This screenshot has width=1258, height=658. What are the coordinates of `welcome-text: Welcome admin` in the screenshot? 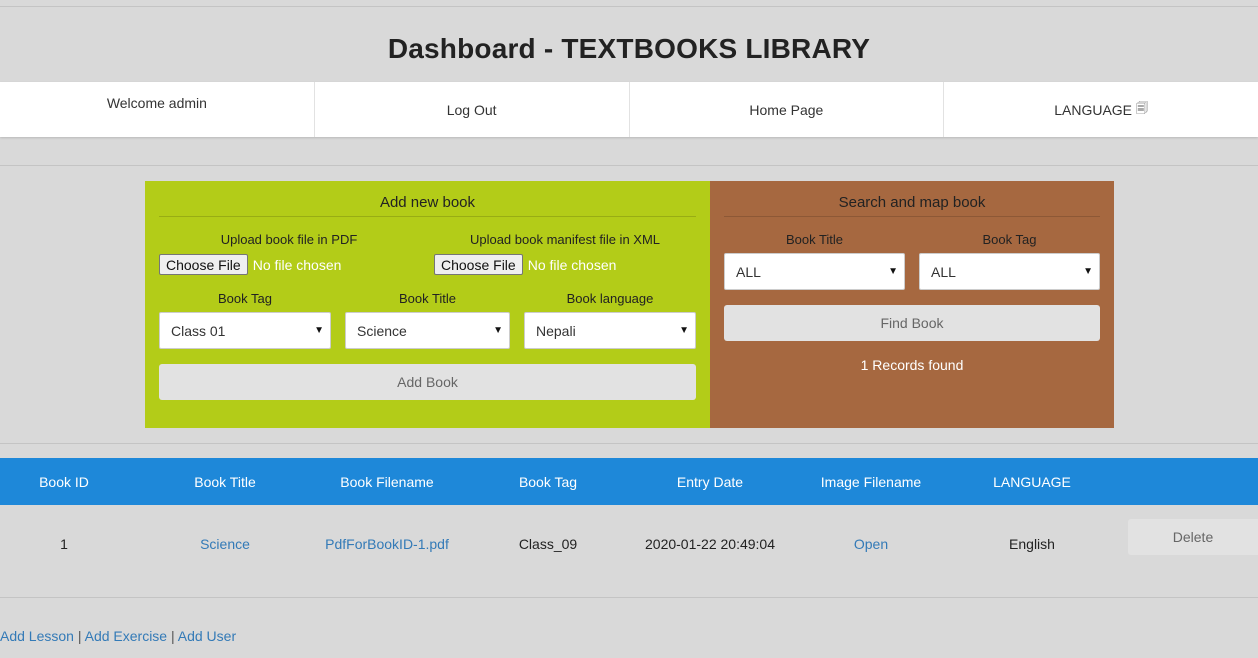 It's located at (157, 109).